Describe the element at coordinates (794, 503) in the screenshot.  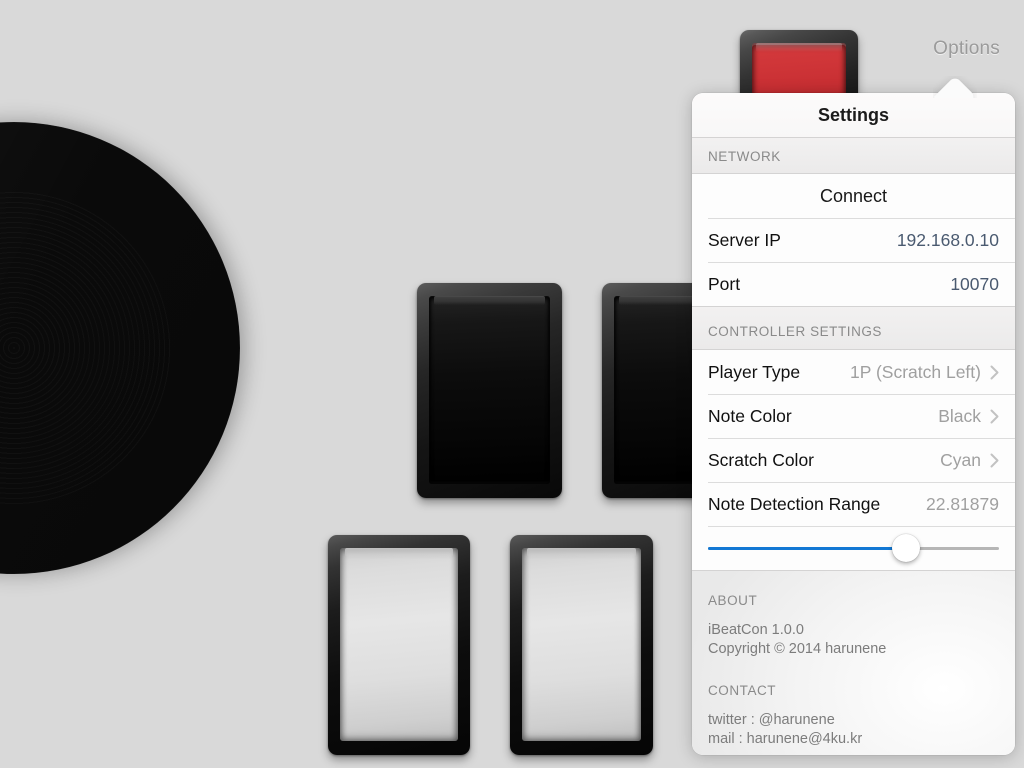
I see `note-detection-range-label: Note Detection Range` at that location.